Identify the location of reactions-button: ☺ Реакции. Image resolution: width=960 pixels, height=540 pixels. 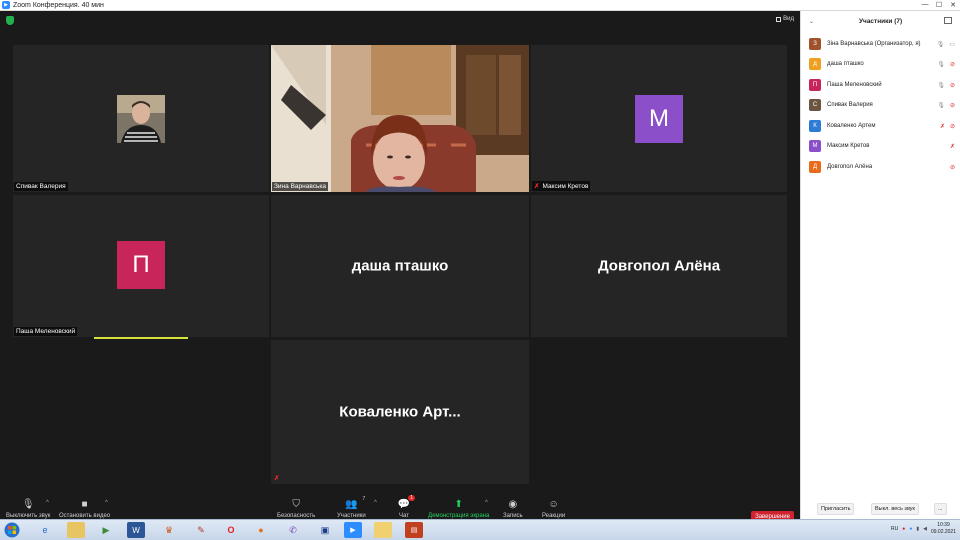
(553, 509).